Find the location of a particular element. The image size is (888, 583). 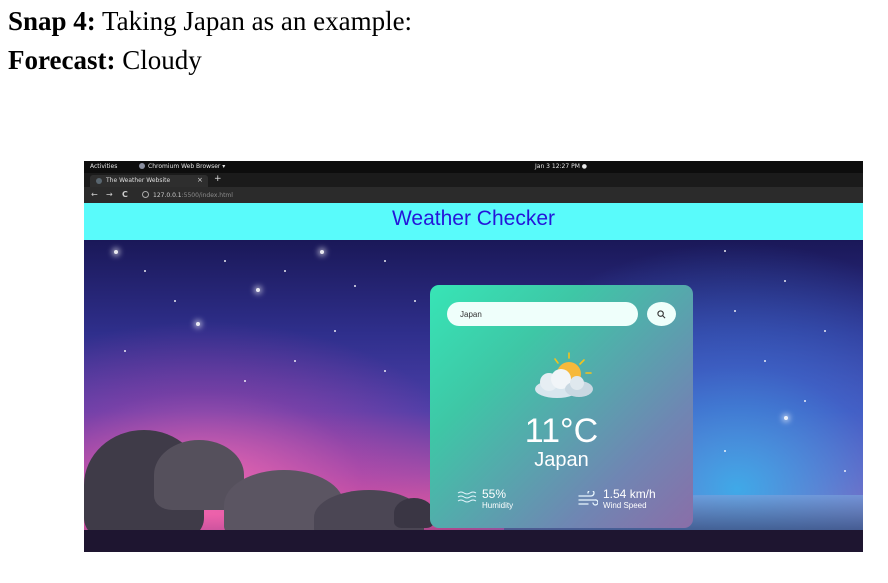

url-host: 127.0.0.1 is located at coordinates (167, 195).